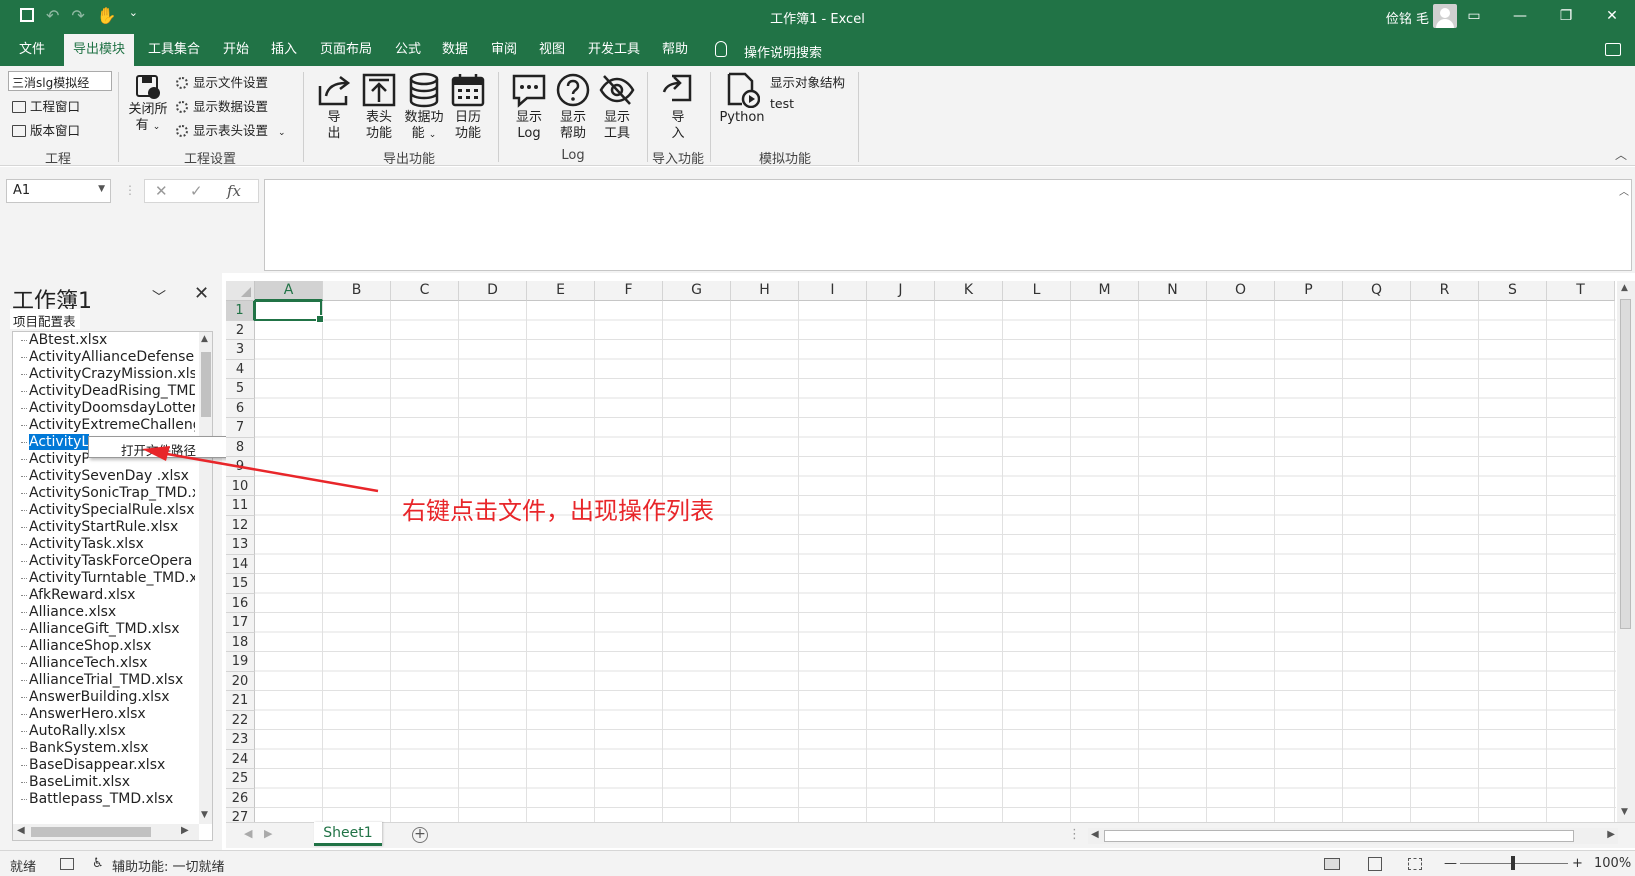 The width and height of the screenshot is (1635, 876). Describe the element at coordinates (240, 350) in the screenshot. I see `row-header: 3` at that location.